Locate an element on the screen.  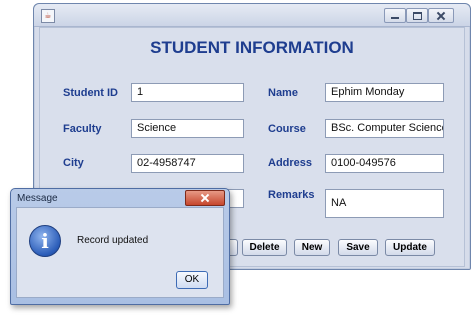
remarks-label: Remarks is located at coordinates (291, 195).